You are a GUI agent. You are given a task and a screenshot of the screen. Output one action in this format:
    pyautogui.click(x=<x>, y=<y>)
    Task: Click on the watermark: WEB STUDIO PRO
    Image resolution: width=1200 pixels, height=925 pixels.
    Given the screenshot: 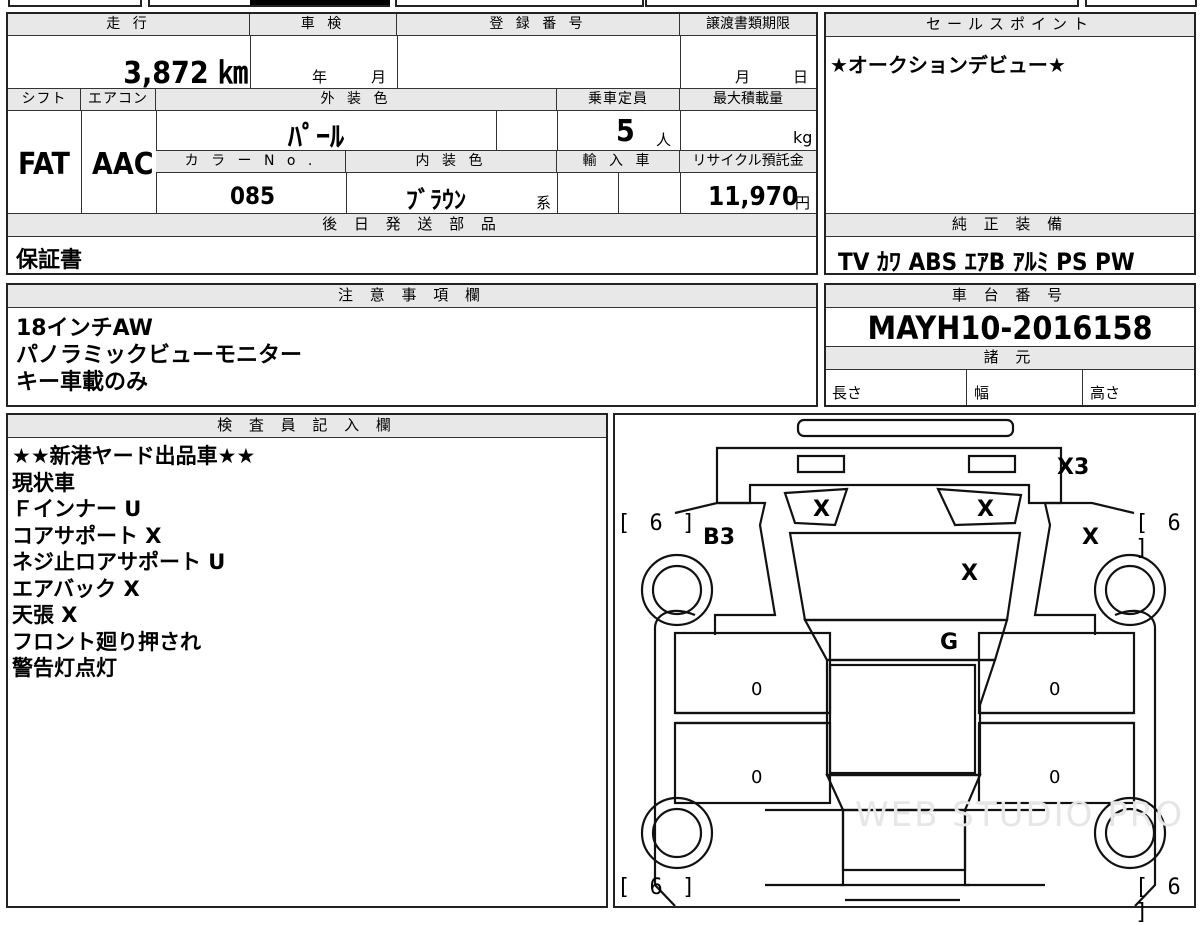 What is the action you would take?
    pyautogui.click(x=1020, y=815)
    